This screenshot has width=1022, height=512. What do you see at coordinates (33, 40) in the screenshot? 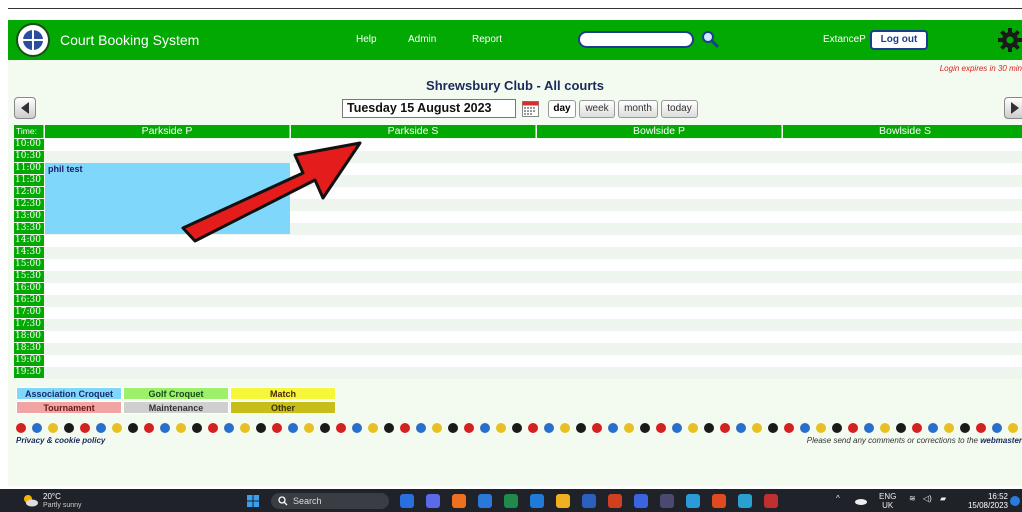
I see `club-logo-icon` at bounding box center [33, 40].